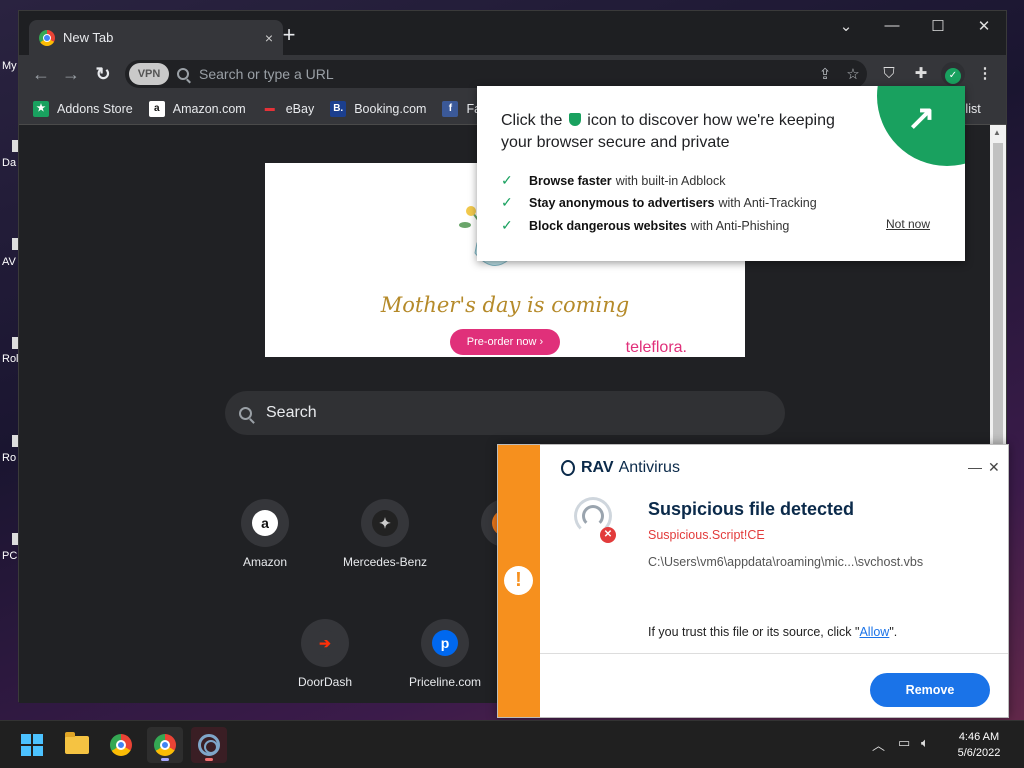 The image size is (1024, 768). Describe the element at coordinates (874, 632) in the screenshot. I see `allow-link: Allow` at that location.